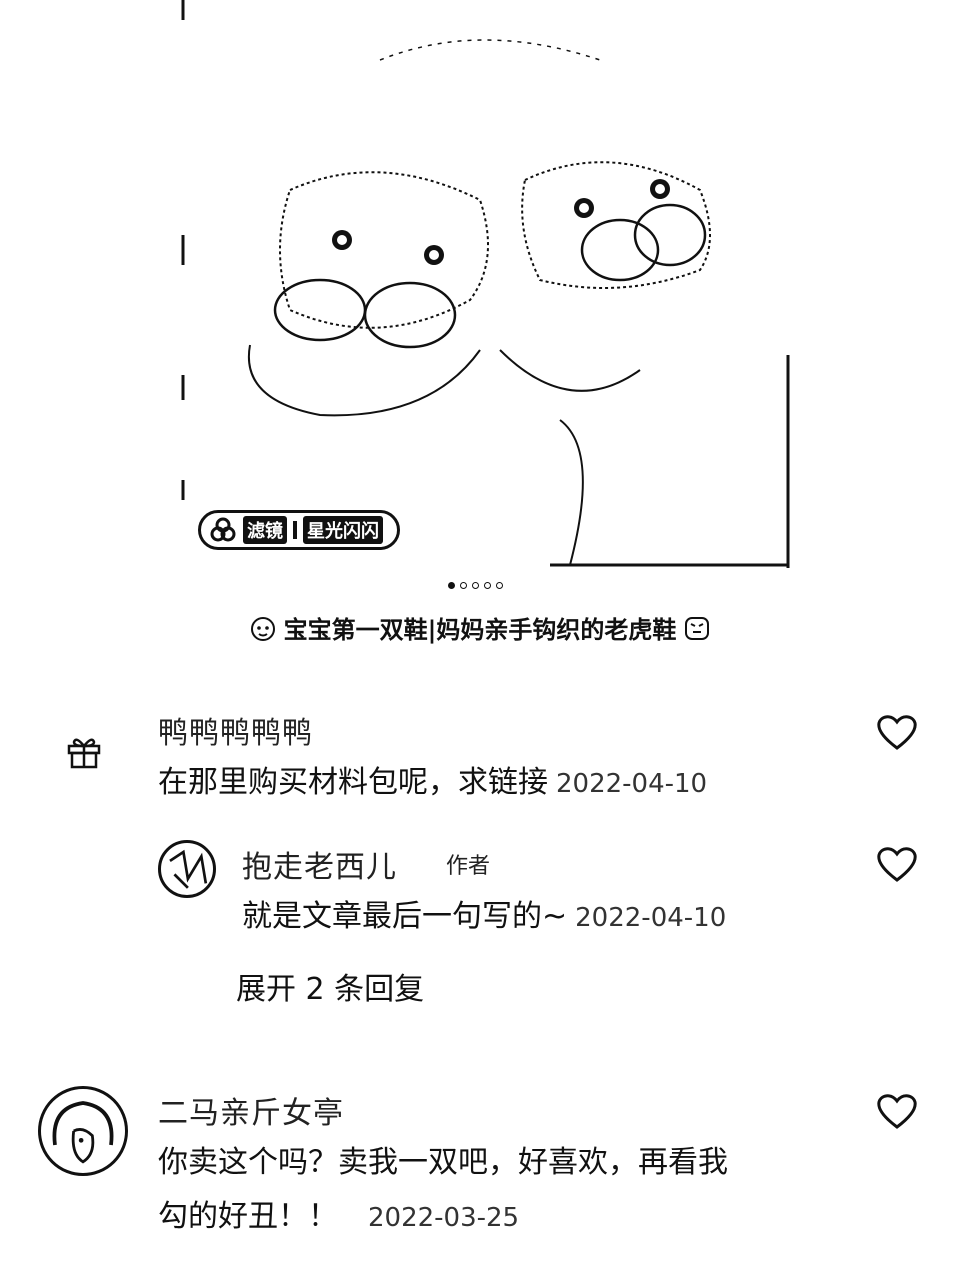  I want to click on filter-icon, so click(223, 529).